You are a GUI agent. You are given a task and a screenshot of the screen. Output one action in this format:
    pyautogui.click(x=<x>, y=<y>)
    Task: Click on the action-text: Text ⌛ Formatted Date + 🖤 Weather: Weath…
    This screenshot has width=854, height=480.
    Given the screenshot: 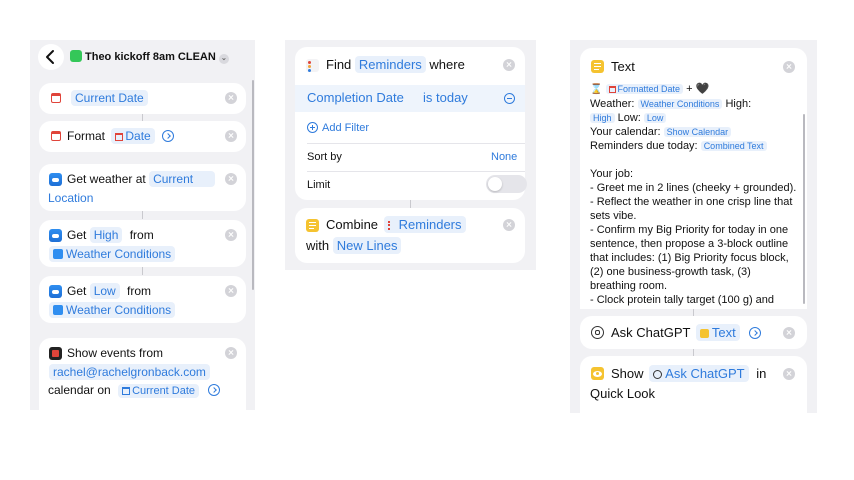 What is the action you would take?
    pyautogui.click(x=693, y=178)
    